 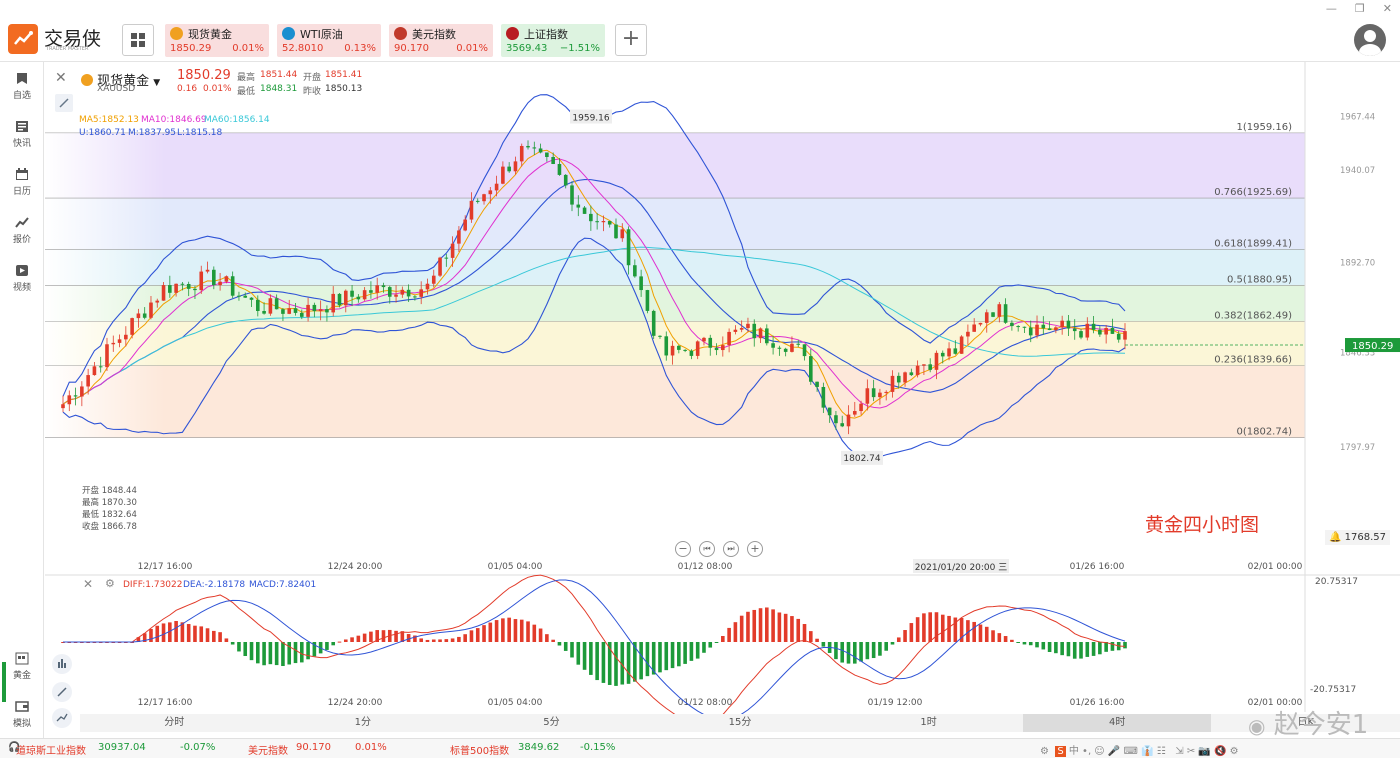 What do you see at coordinates (21, 676) in the screenshot?
I see `sidebar-item-label: 黄金` at bounding box center [21, 676].